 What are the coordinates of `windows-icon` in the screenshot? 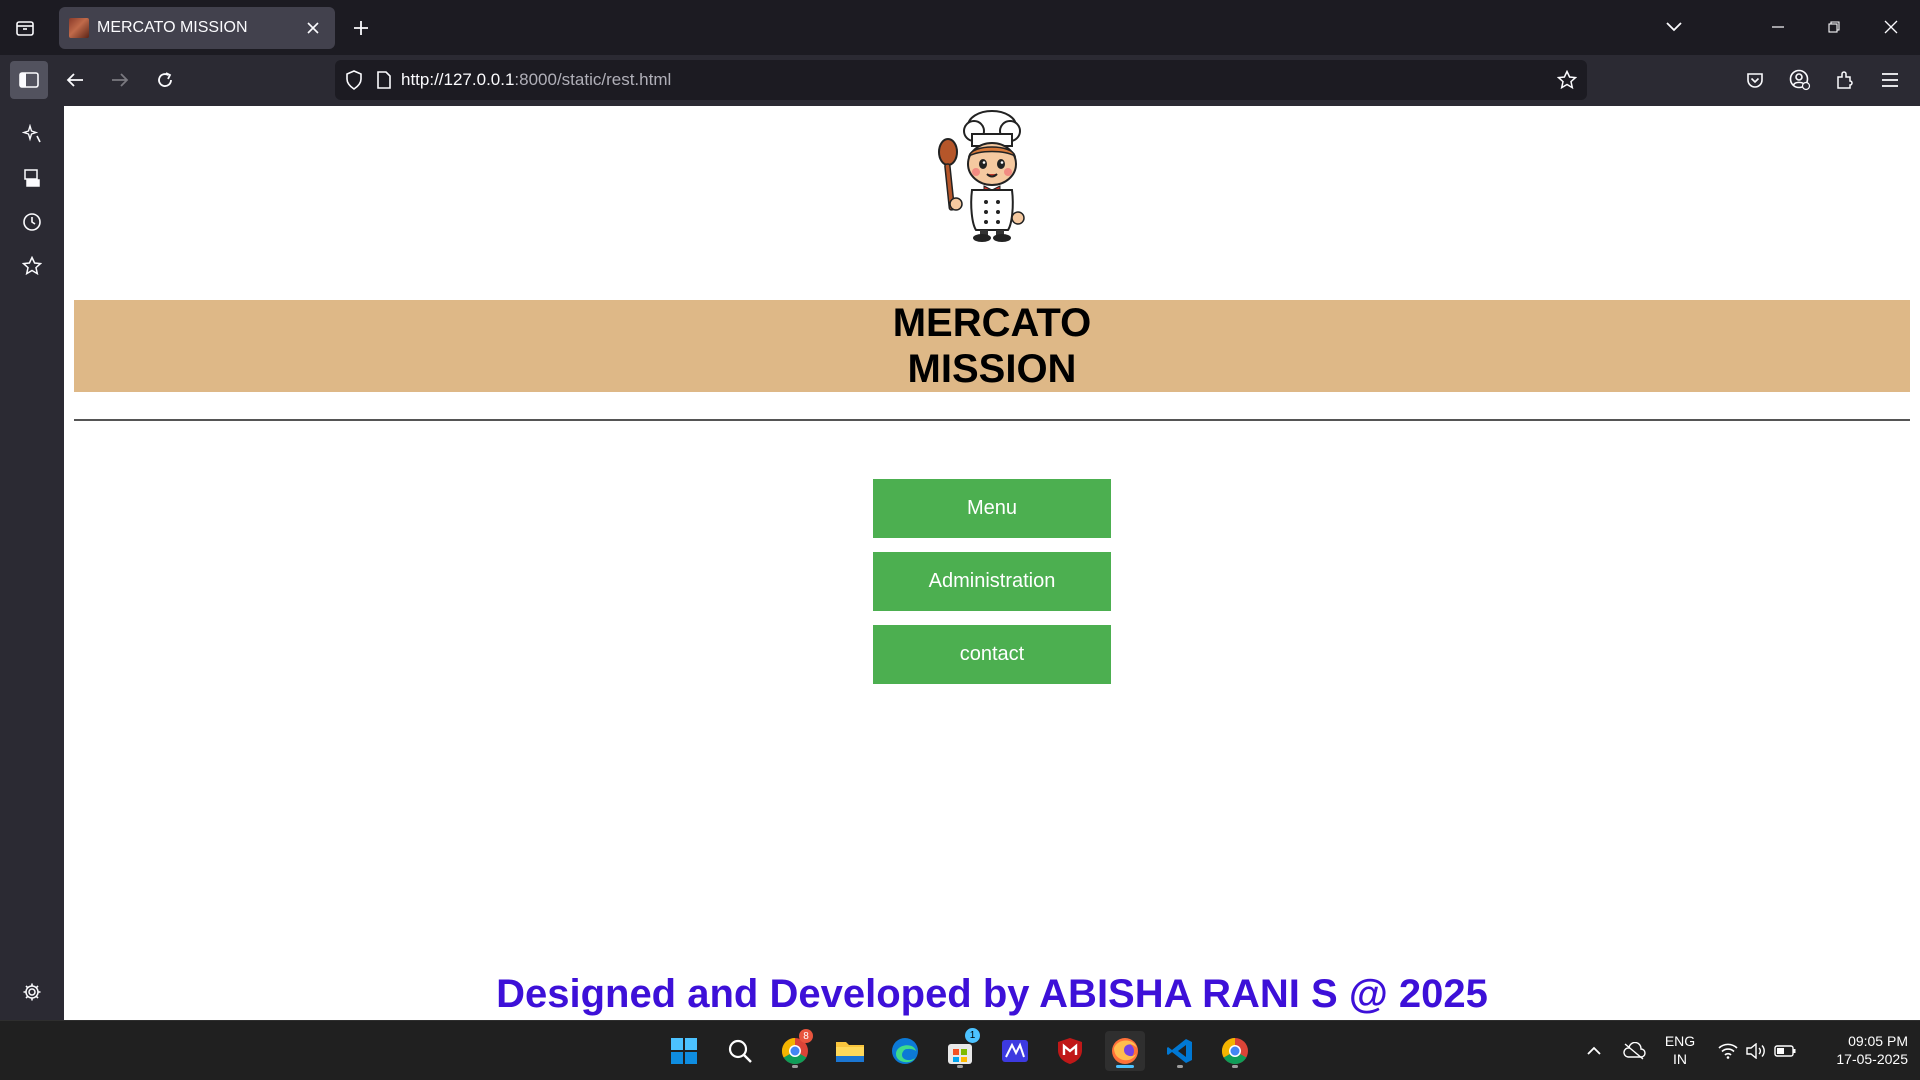 It's located at (684, 1051).